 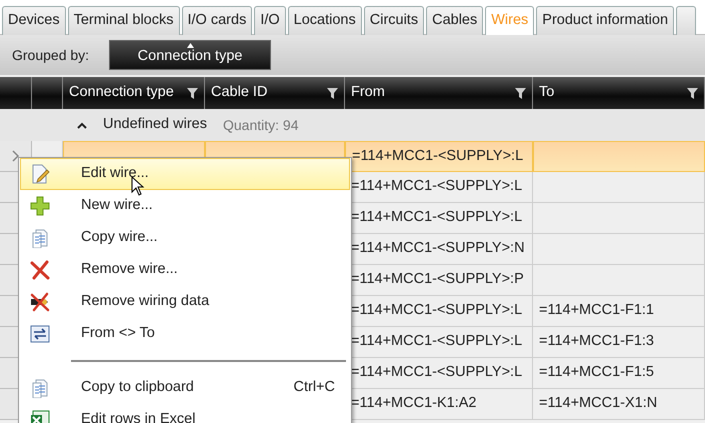 What do you see at coordinates (270, 20) in the screenshot?
I see `tab: I/O` at bounding box center [270, 20].